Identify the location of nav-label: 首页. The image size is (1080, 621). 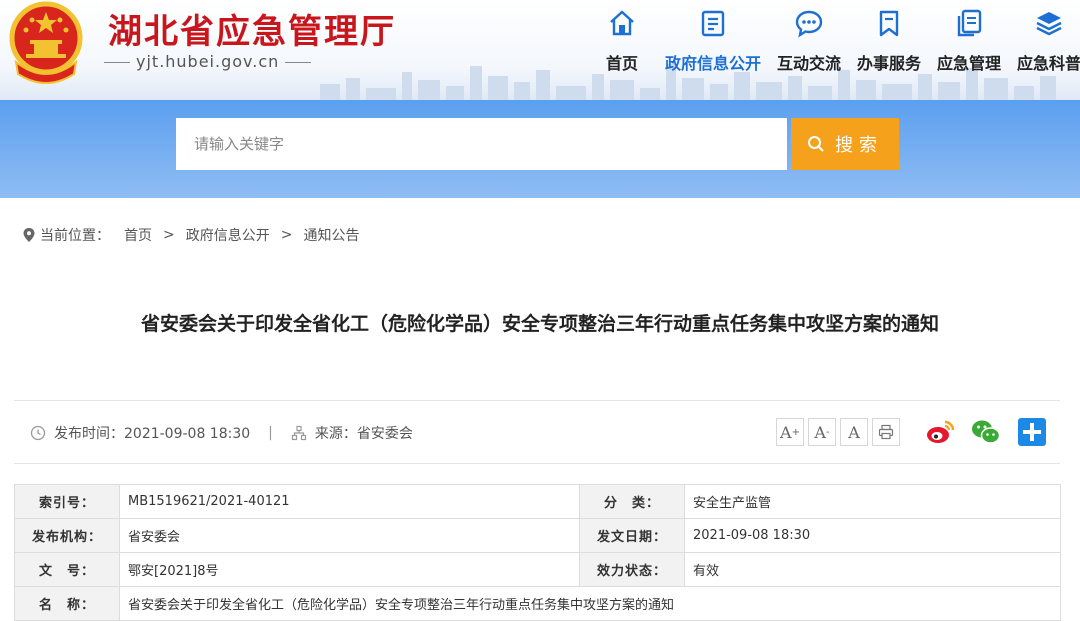
(621, 63).